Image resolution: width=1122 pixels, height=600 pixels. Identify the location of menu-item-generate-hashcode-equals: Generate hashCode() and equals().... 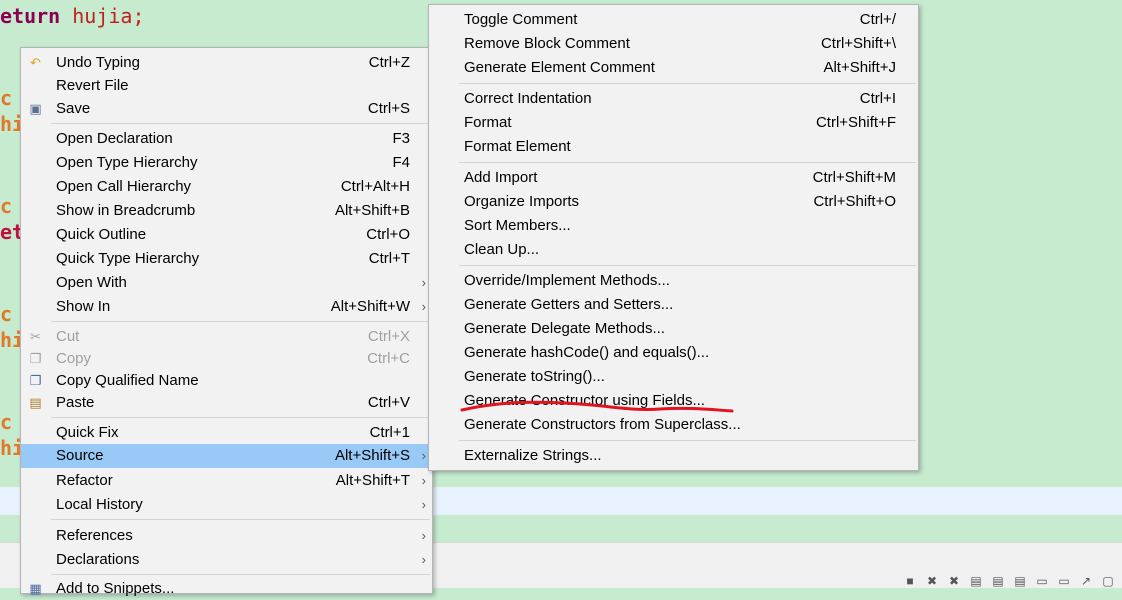
(673, 352).